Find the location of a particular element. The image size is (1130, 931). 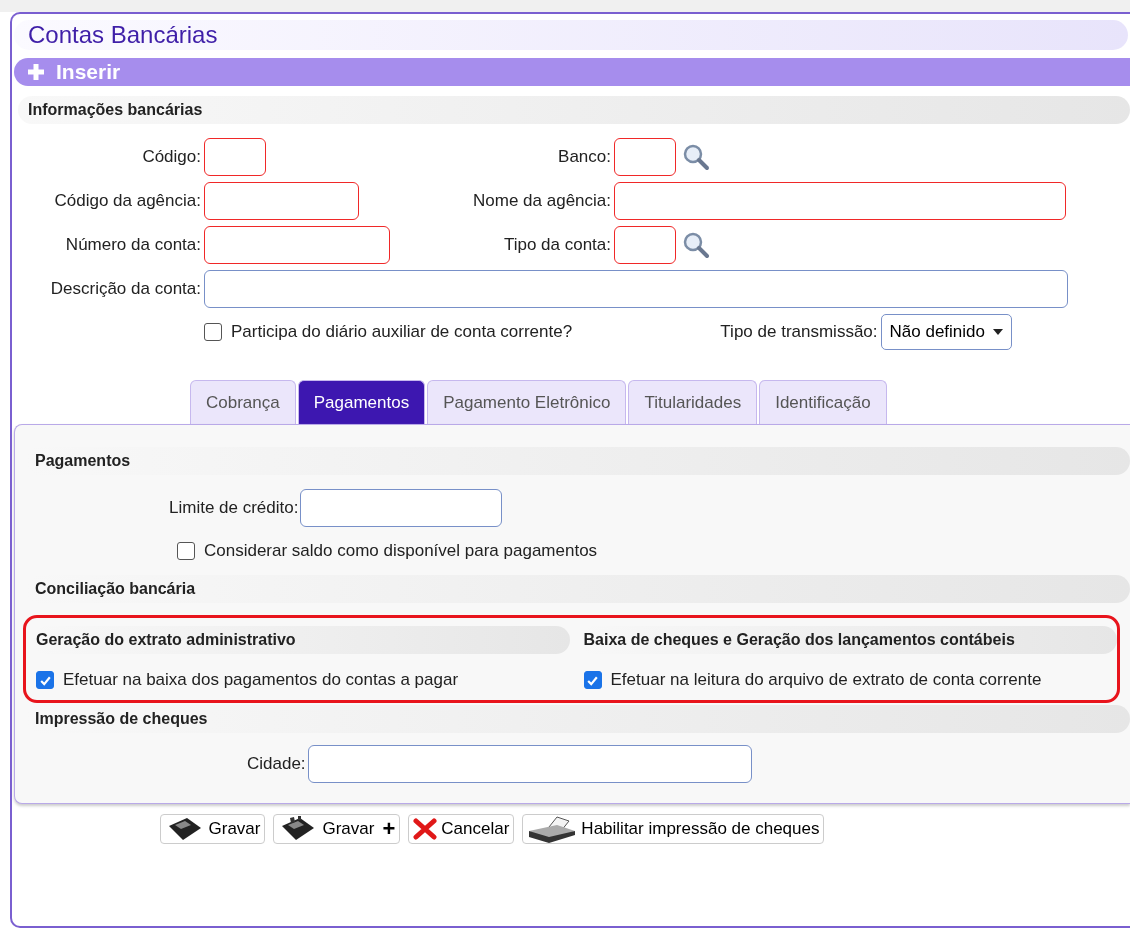

field-label: Código da agência: is located at coordinates (128, 201).